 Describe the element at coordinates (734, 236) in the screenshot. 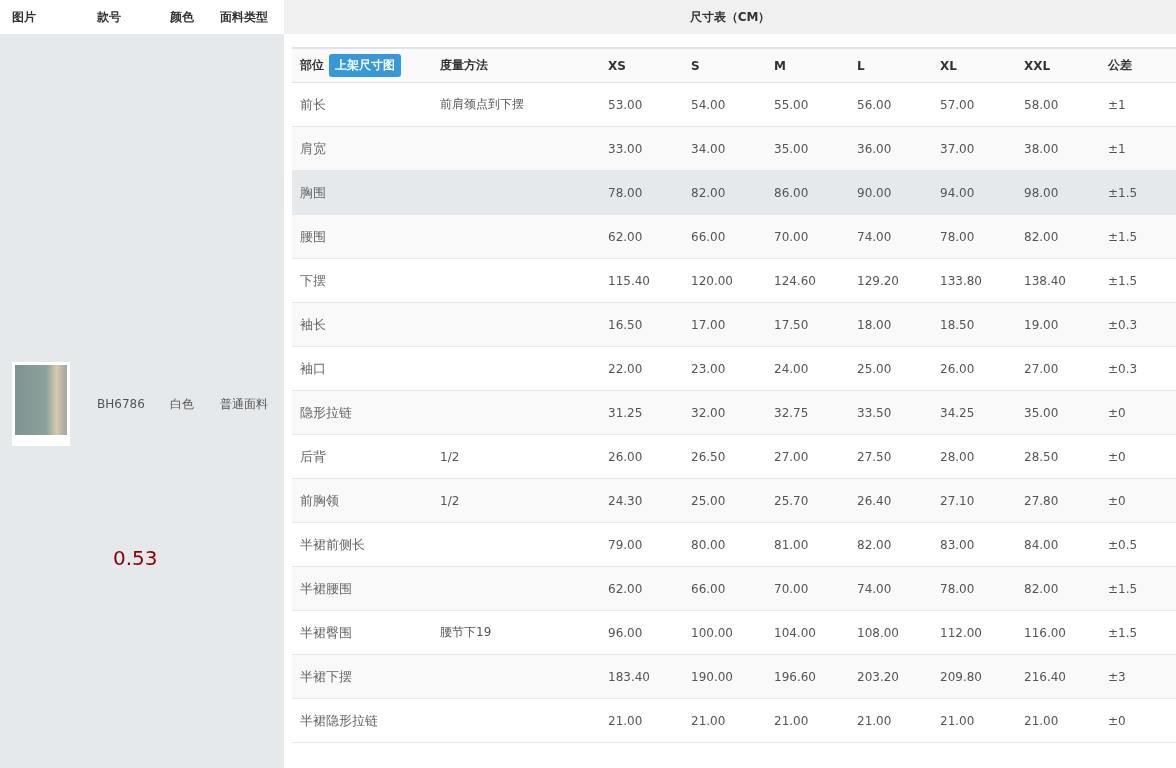

I see `table-row: 腰围 62.00 66.00 70.00 74.00 78.00 82.00 ±1.5` at that location.